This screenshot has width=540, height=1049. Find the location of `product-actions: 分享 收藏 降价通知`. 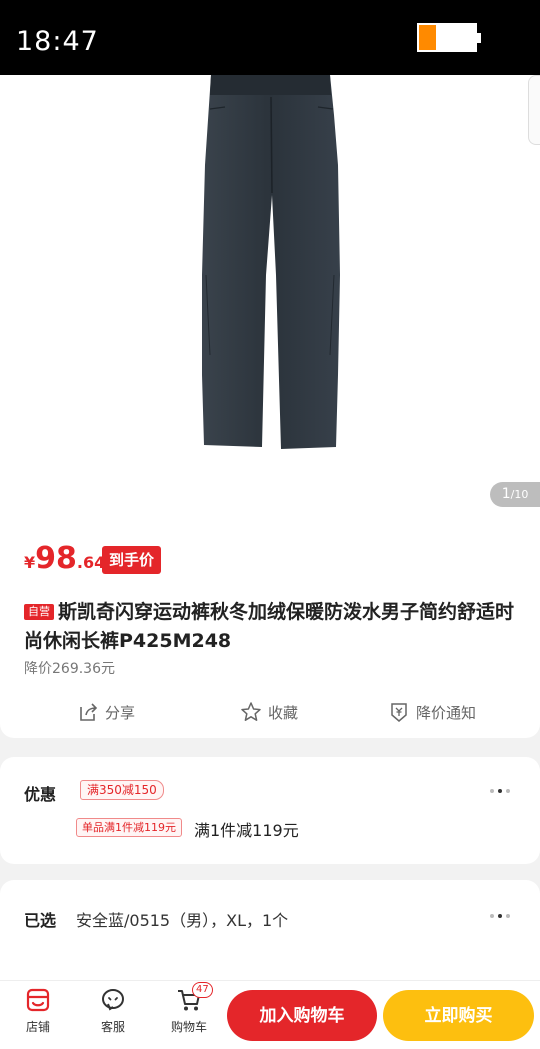

product-actions: 分享 收藏 降价通知 is located at coordinates (270, 712).